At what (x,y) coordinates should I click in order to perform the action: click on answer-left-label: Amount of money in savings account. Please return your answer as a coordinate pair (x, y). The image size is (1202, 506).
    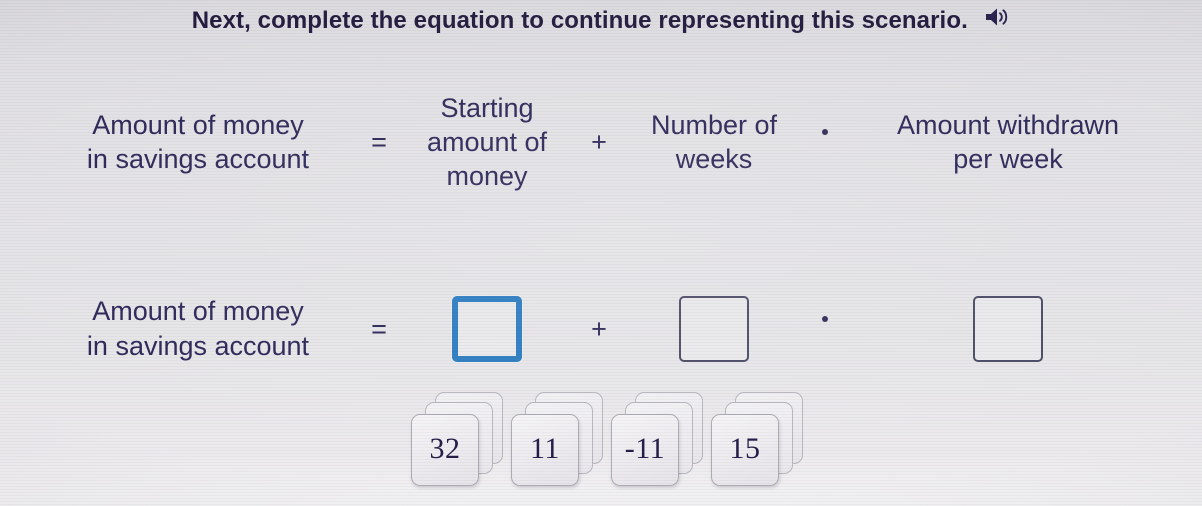
    Looking at the image, I should click on (195, 329).